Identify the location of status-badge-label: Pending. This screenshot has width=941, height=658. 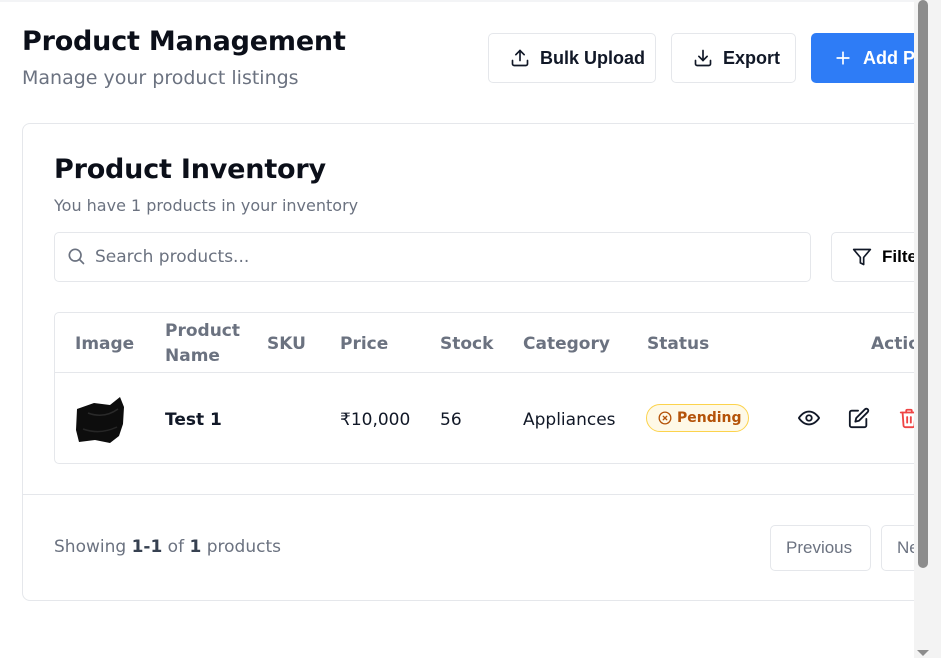
(709, 418).